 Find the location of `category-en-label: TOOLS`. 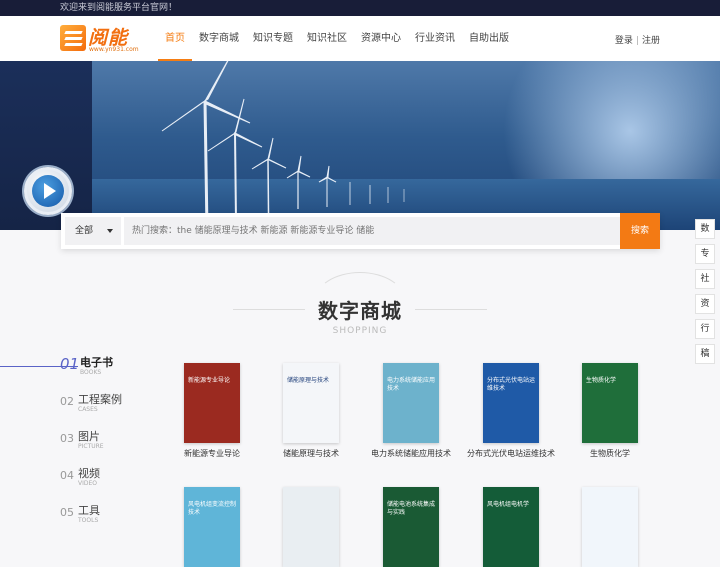

category-en-label: TOOLS is located at coordinates (88, 520).